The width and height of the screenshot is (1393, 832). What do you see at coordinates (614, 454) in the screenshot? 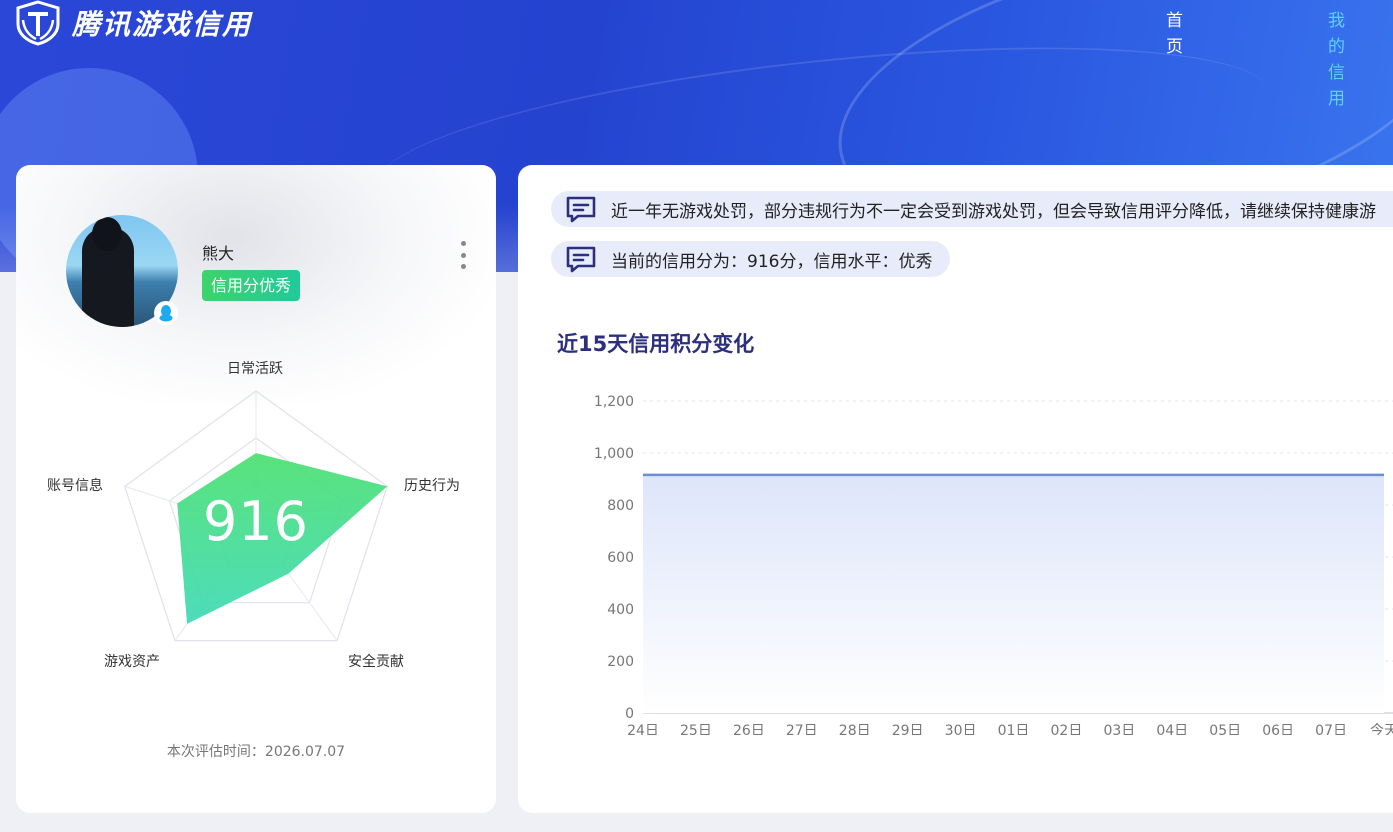
I see `y-tick-label: 1,000` at bounding box center [614, 454].